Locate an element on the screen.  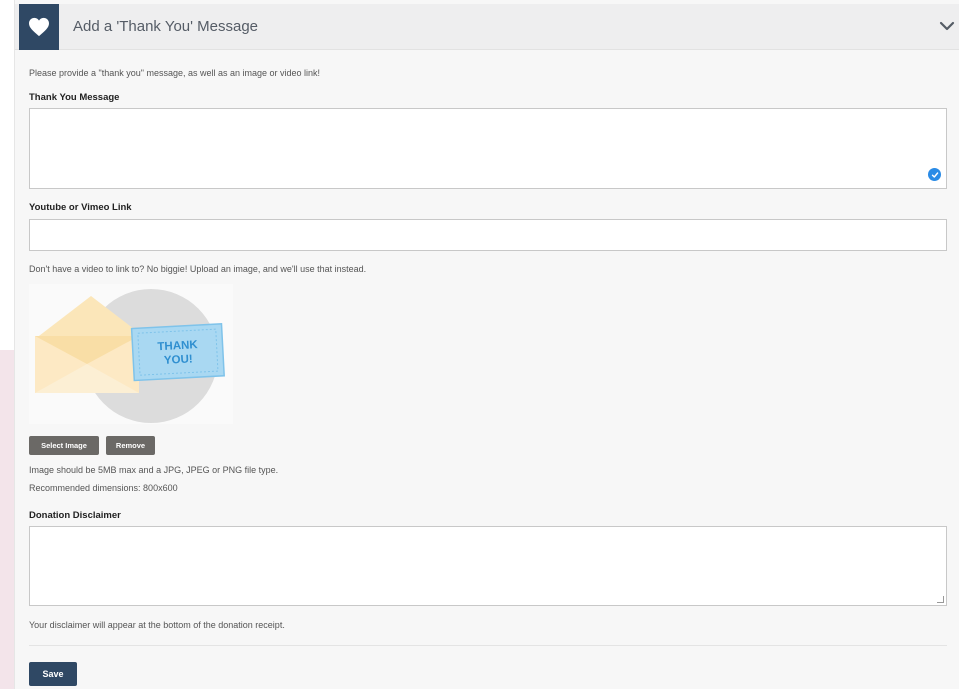
heart-icon is located at coordinates (39, 27).